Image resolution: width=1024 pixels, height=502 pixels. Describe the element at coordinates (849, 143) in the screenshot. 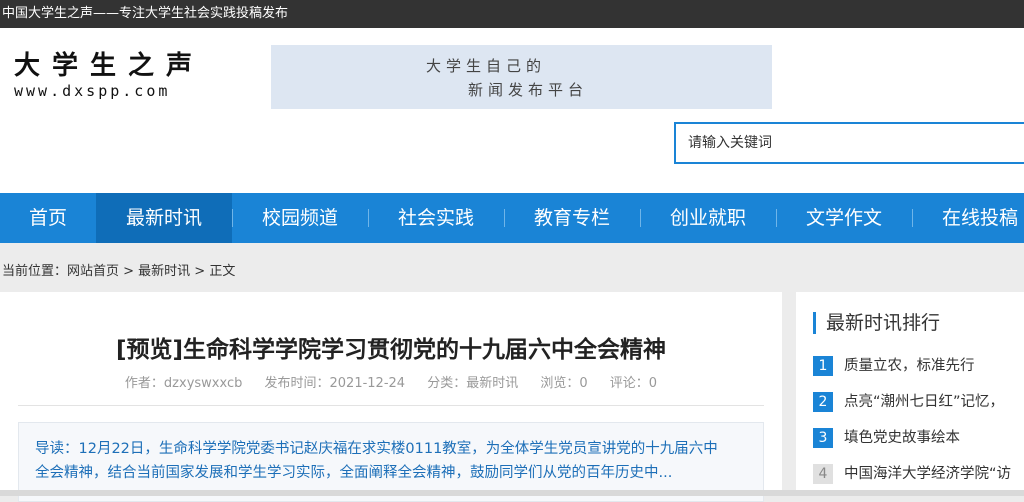

I see `search-input` at that location.